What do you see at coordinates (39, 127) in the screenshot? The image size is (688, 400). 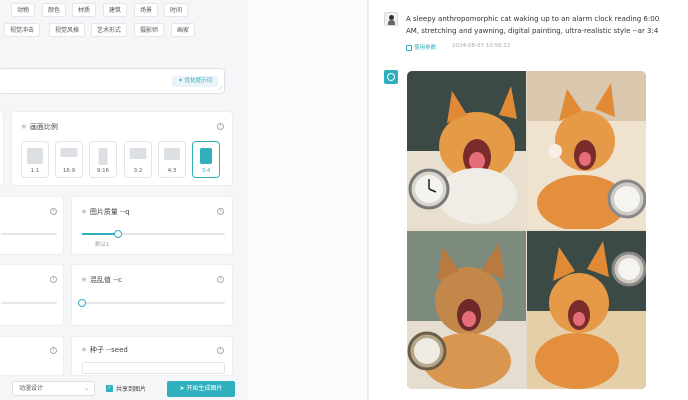 I see `aspect-ratio-title: ✳ 画面比例` at bounding box center [39, 127].